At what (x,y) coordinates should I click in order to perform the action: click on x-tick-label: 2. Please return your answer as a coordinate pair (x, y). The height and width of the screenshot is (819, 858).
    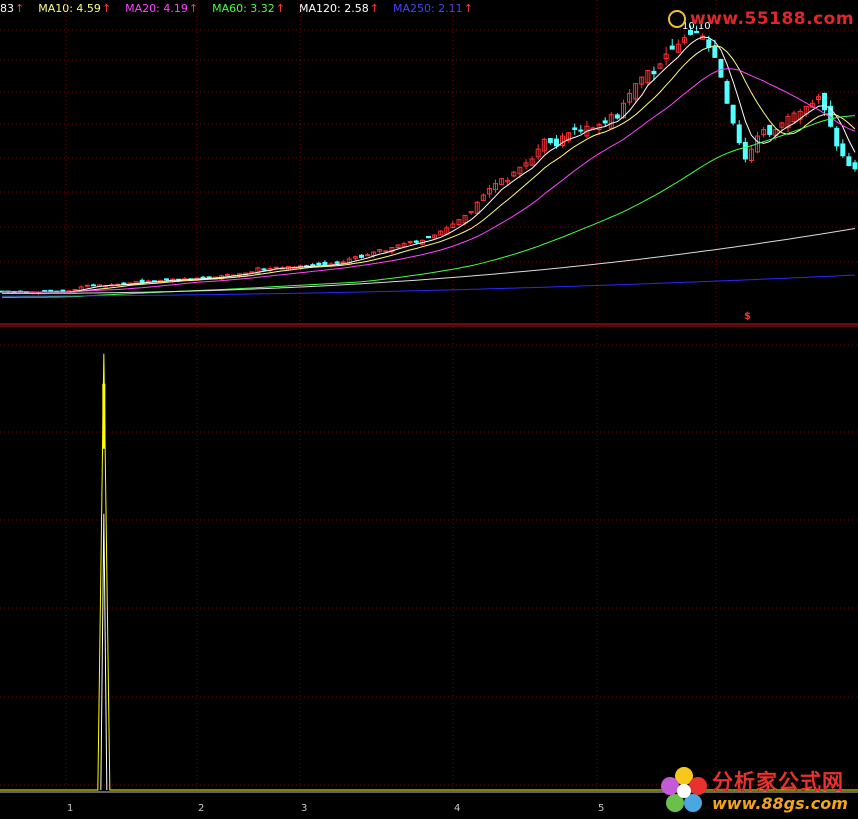
    Looking at the image, I should click on (201, 808).